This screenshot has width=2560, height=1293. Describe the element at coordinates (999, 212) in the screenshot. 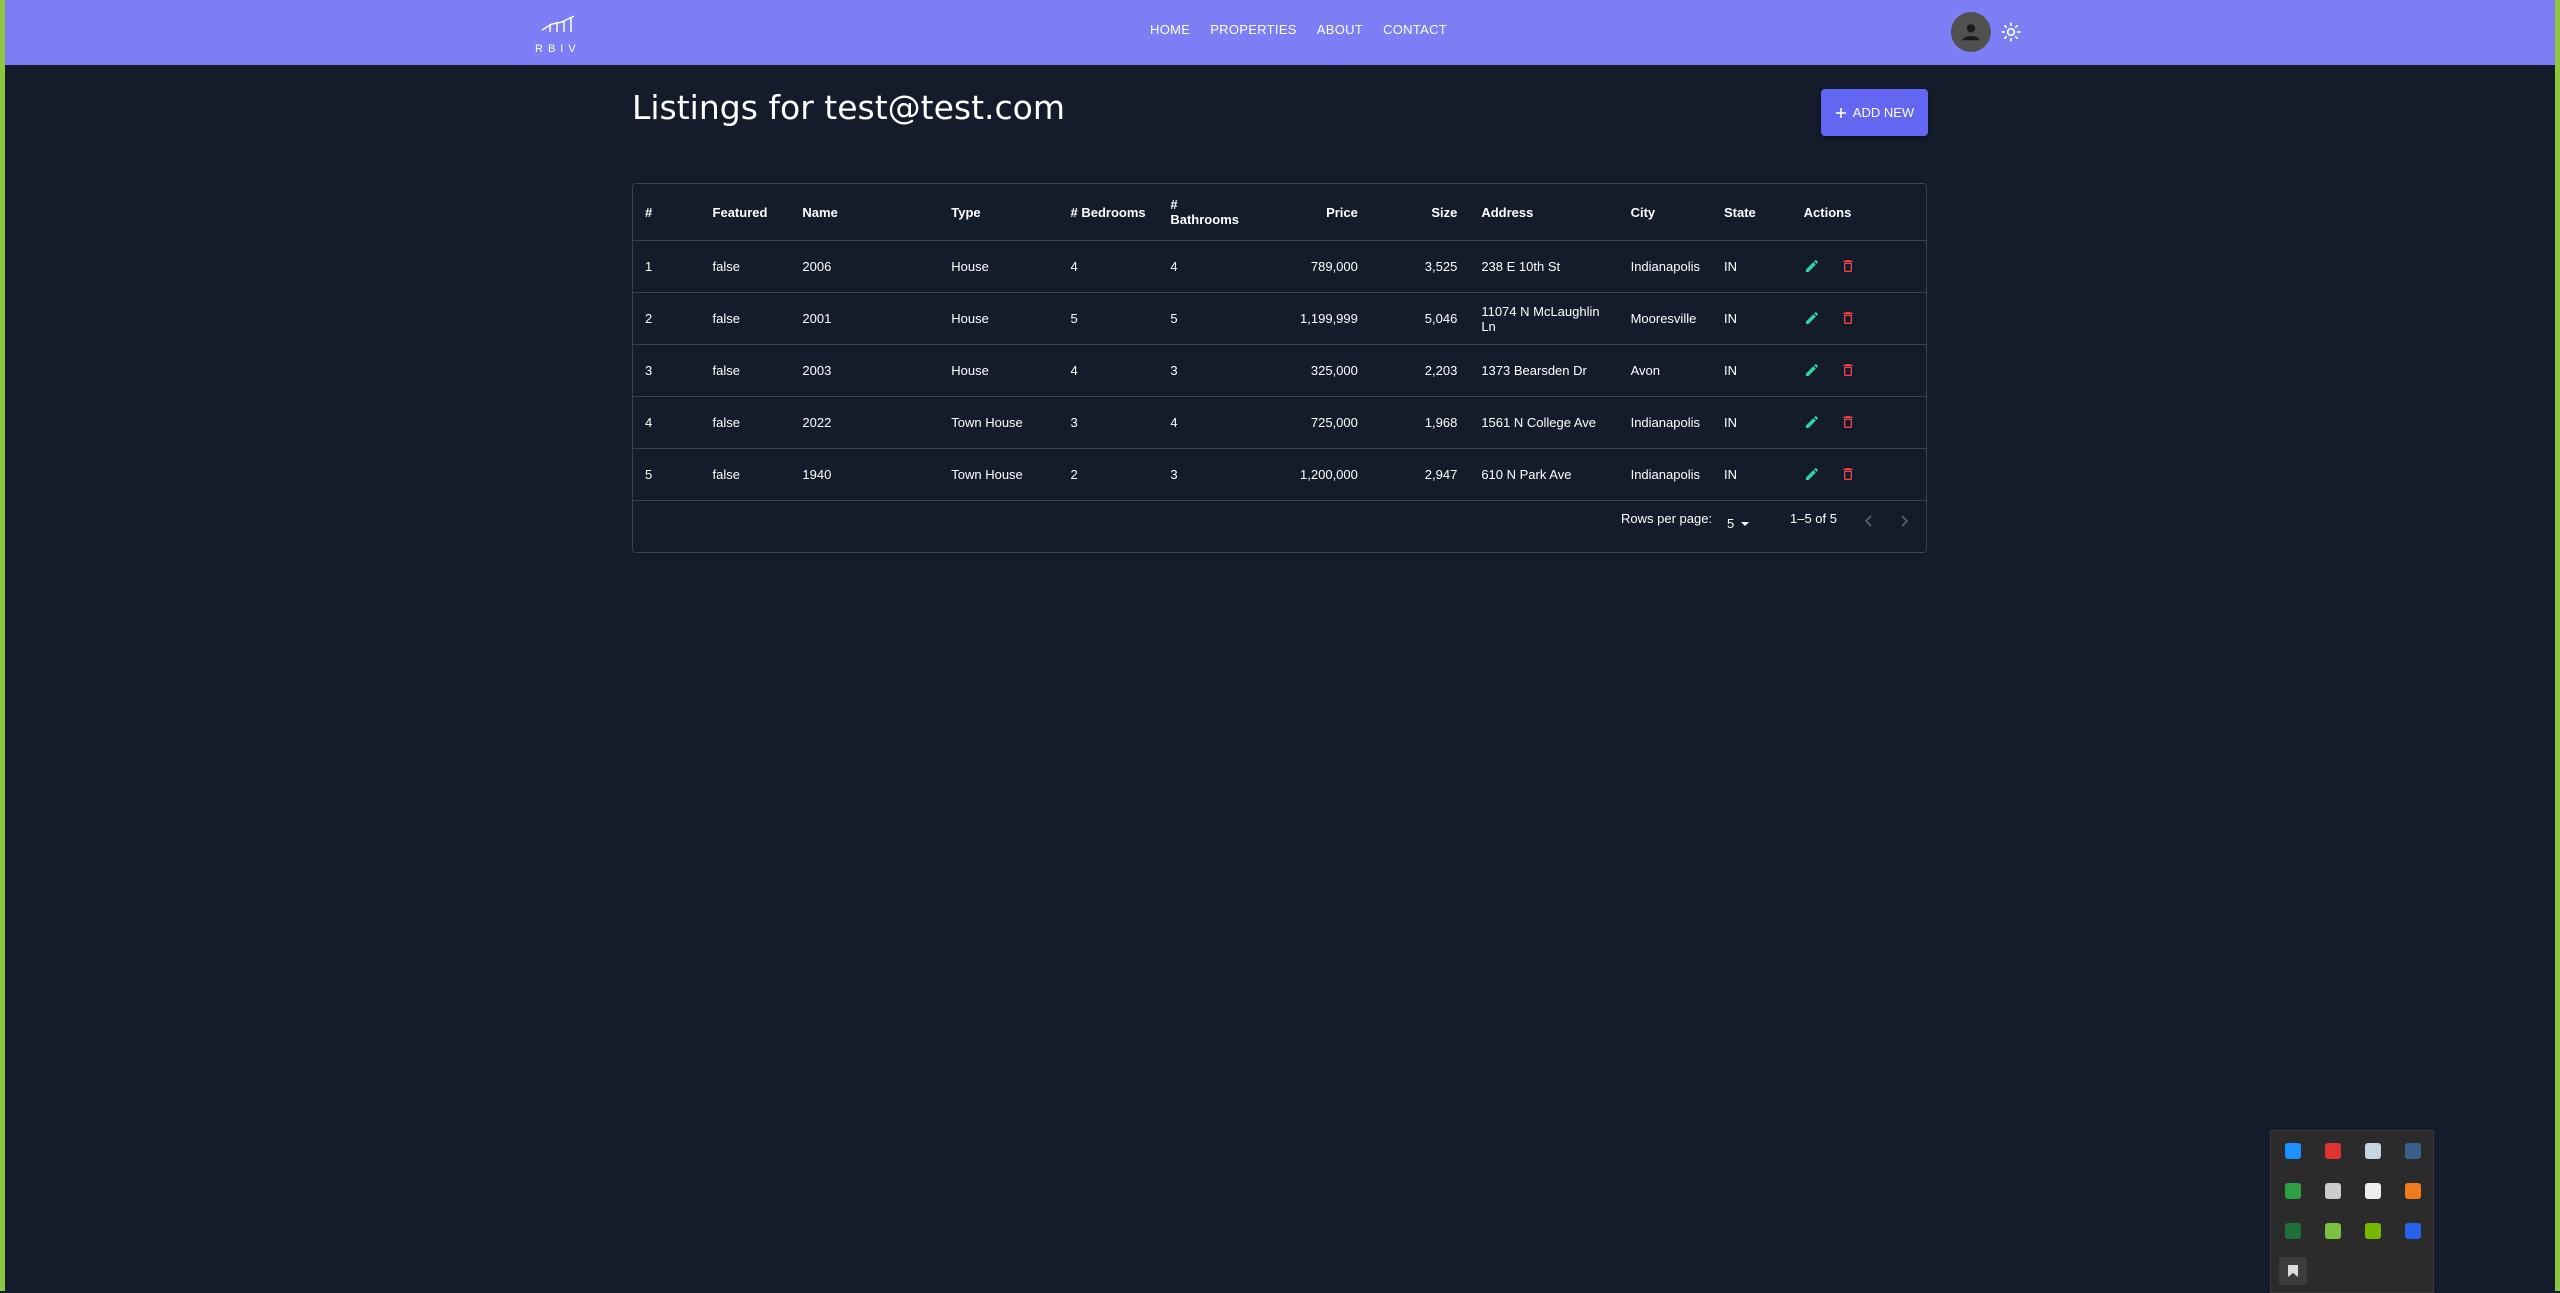

I see `header-type: Type` at that location.